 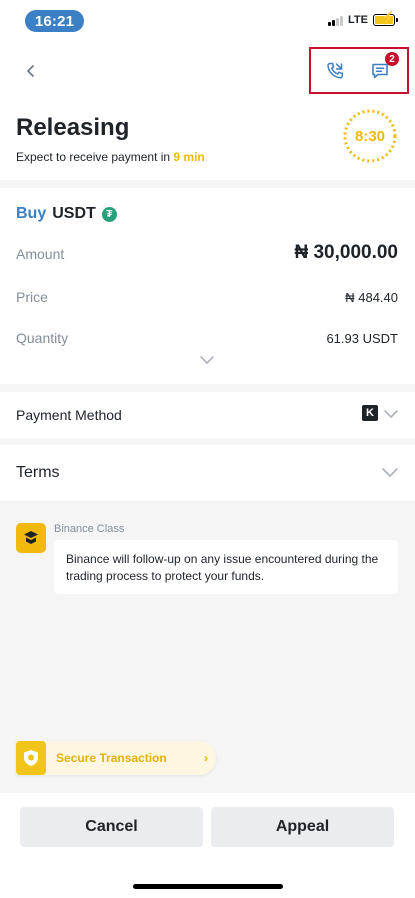 I want to click on bottom-action-bar: Cancel Appeal, so click(x=207, y=845).